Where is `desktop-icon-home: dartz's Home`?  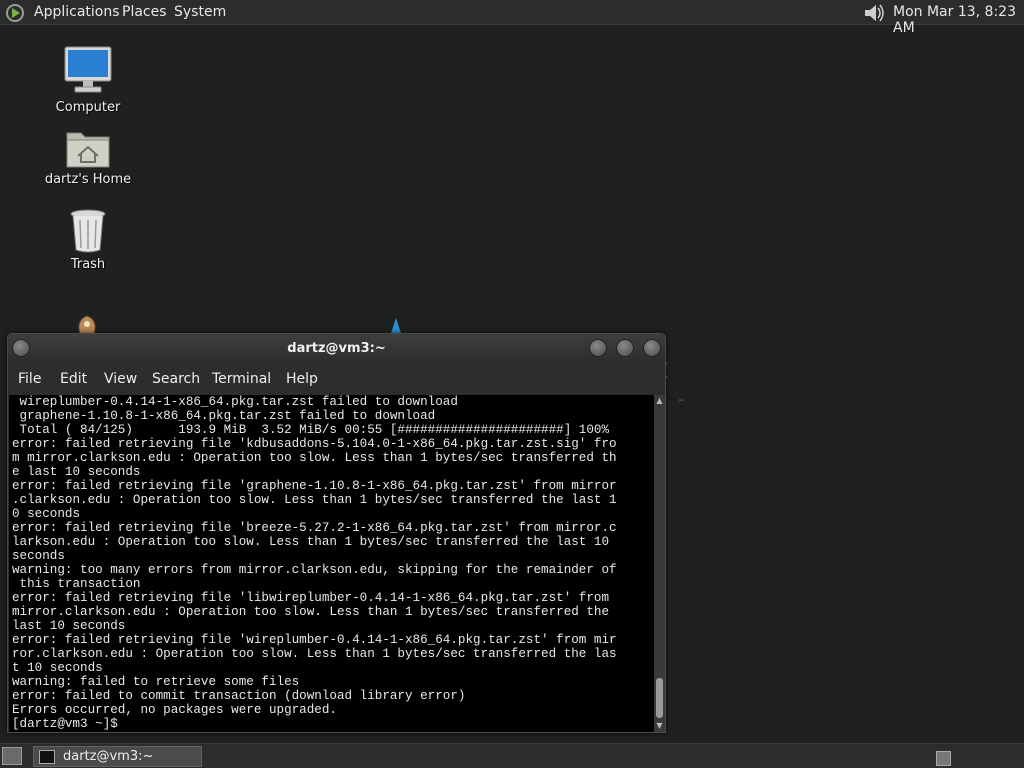 desktop-icon-home: dartz's Home is located at coordinates (88, 157).